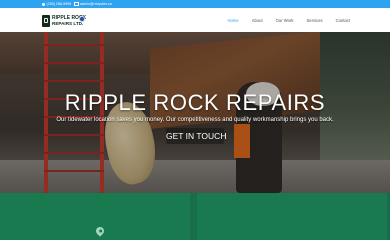 The height and width of the screenshot is (240, 390). I want to click on mail-icon, so click(76, 4).